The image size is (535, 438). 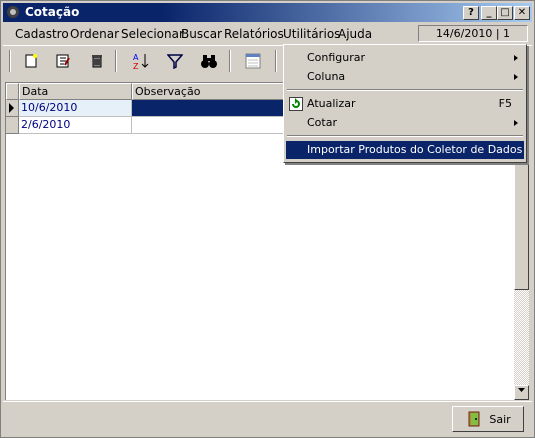 What do you see at coordinates (52, 12) in the screenshot?
I see `window-title: Cotação` at bounding box center [52, 12].